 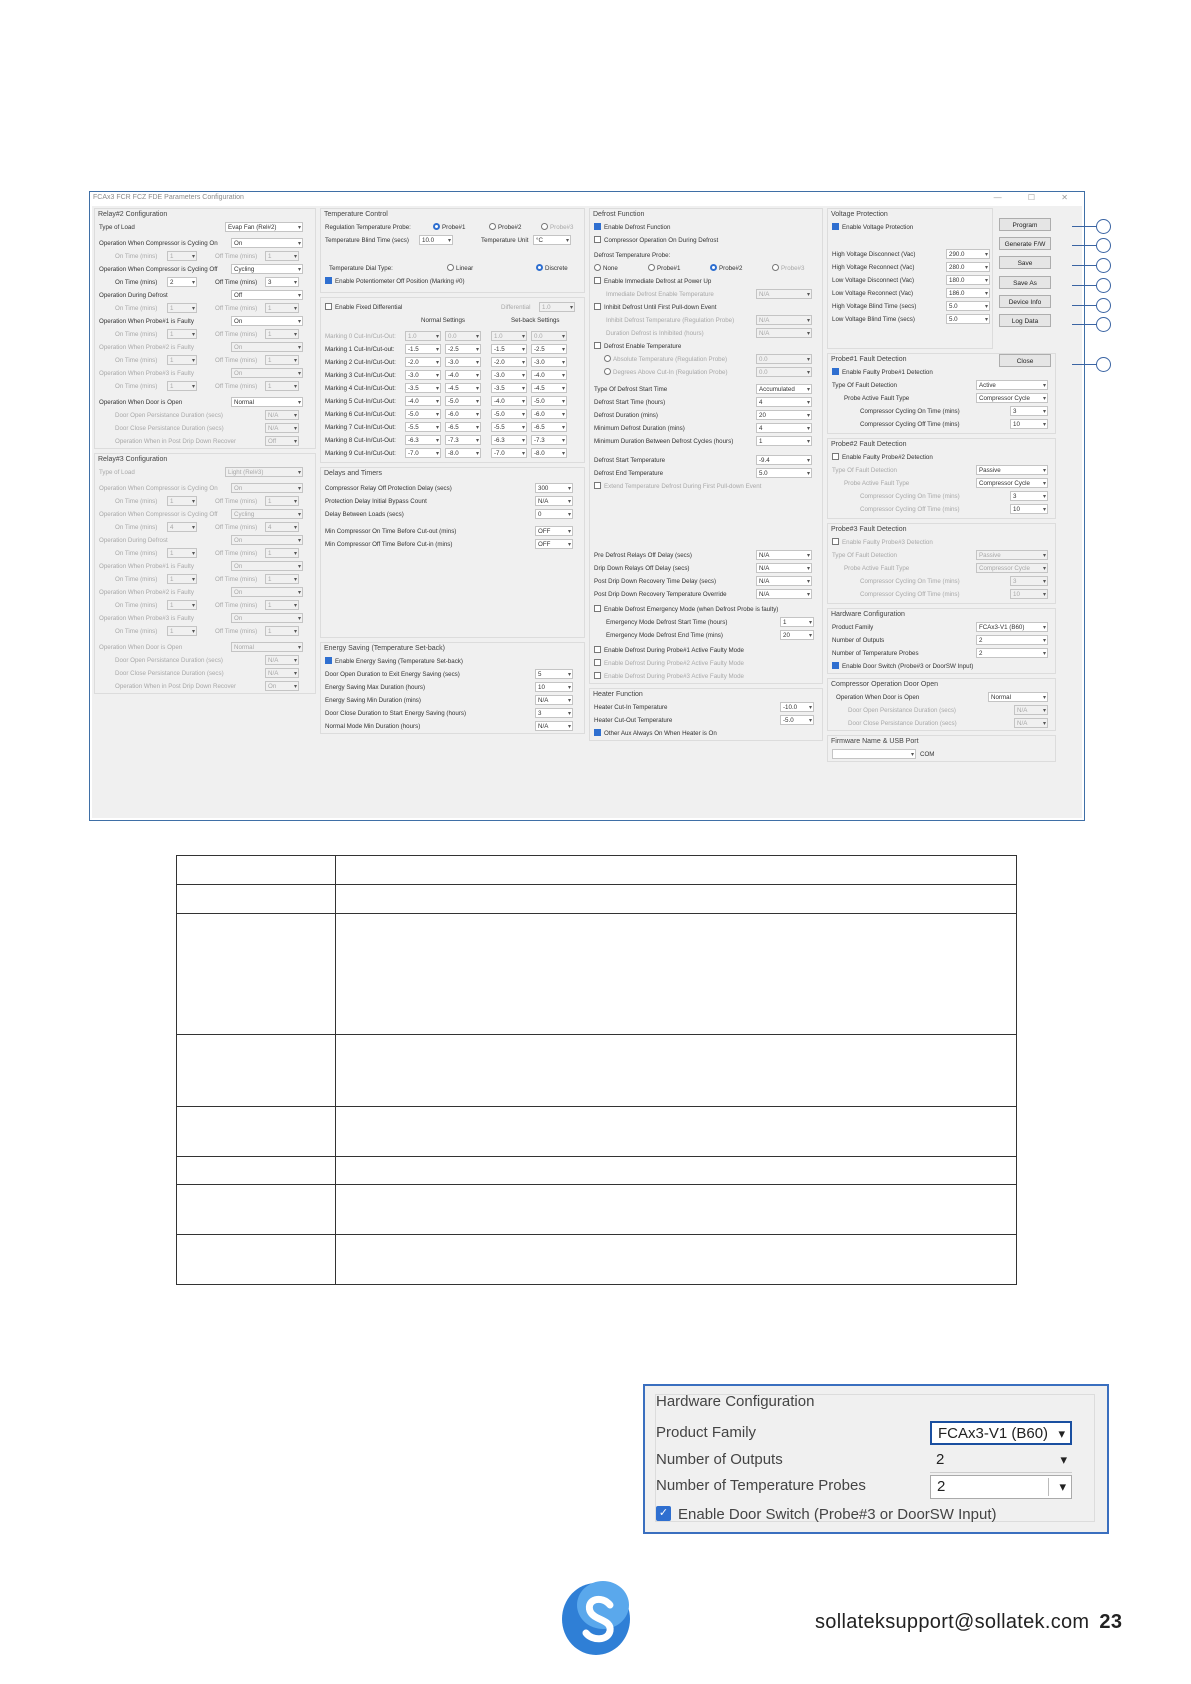 What do you see at coordinates (784, 333) in the screenshot?
I see `inhibit-duration-select: N/A` at bounding box center [784, 333].